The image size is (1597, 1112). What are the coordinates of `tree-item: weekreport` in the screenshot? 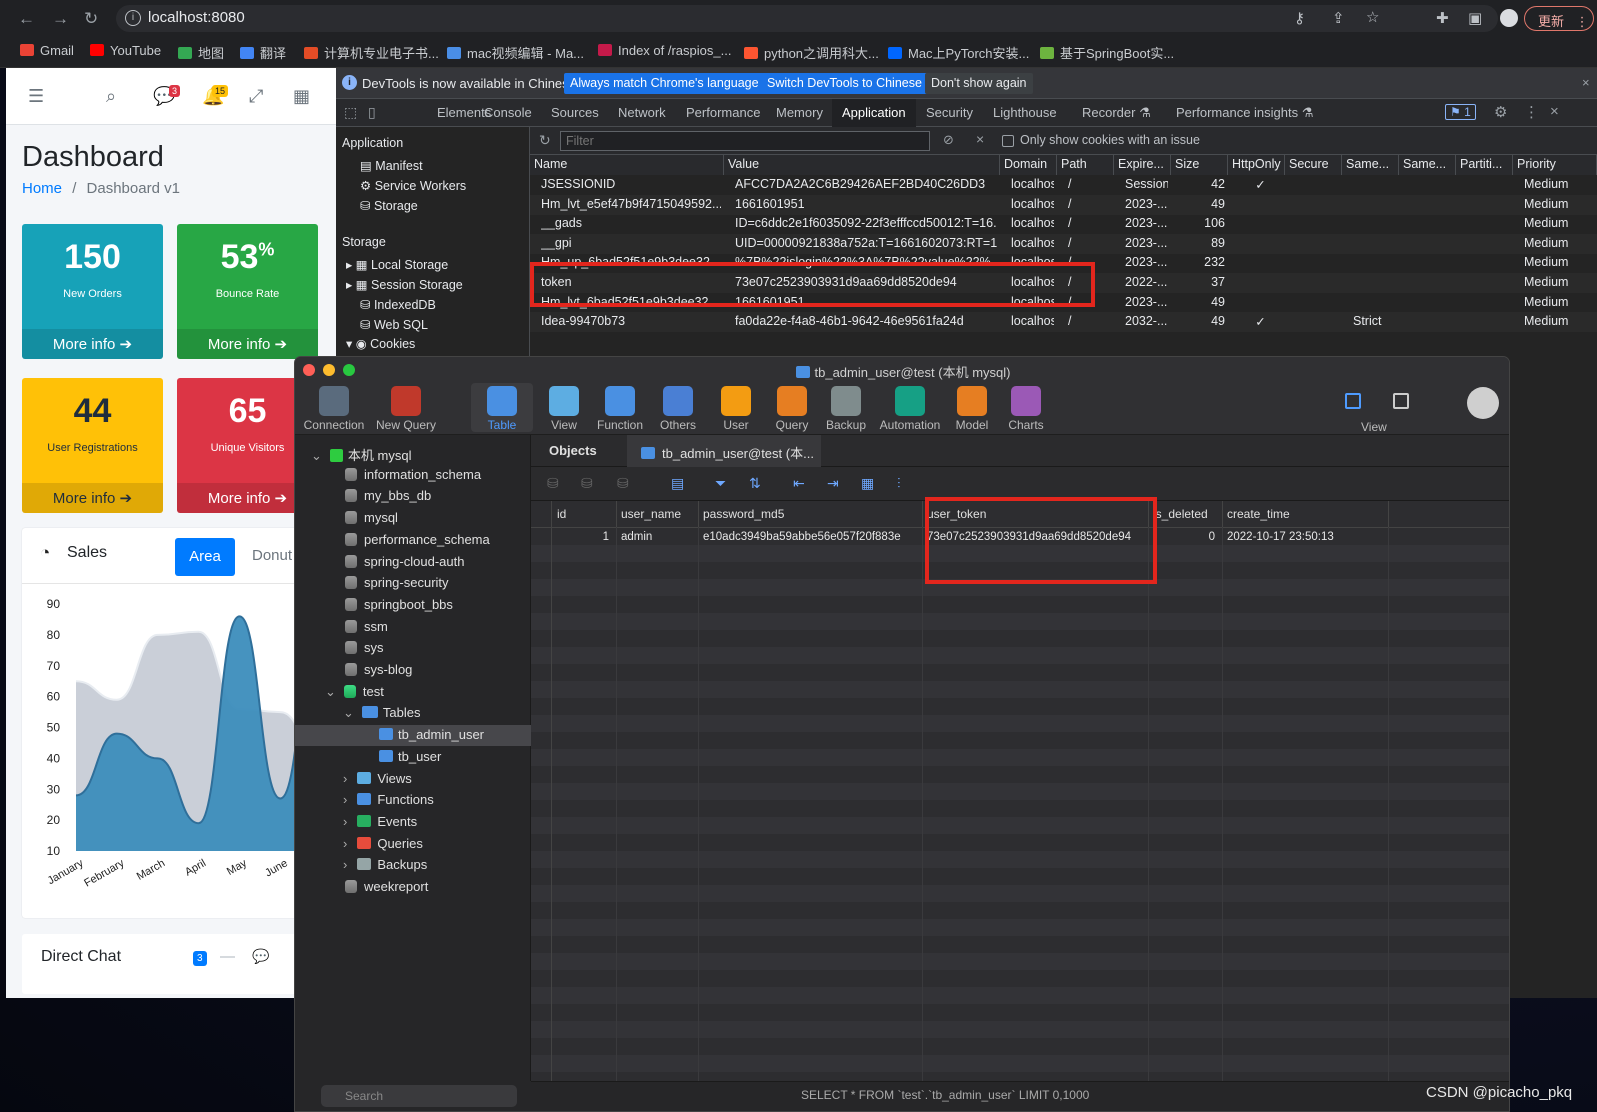 It's located at (413, 887).